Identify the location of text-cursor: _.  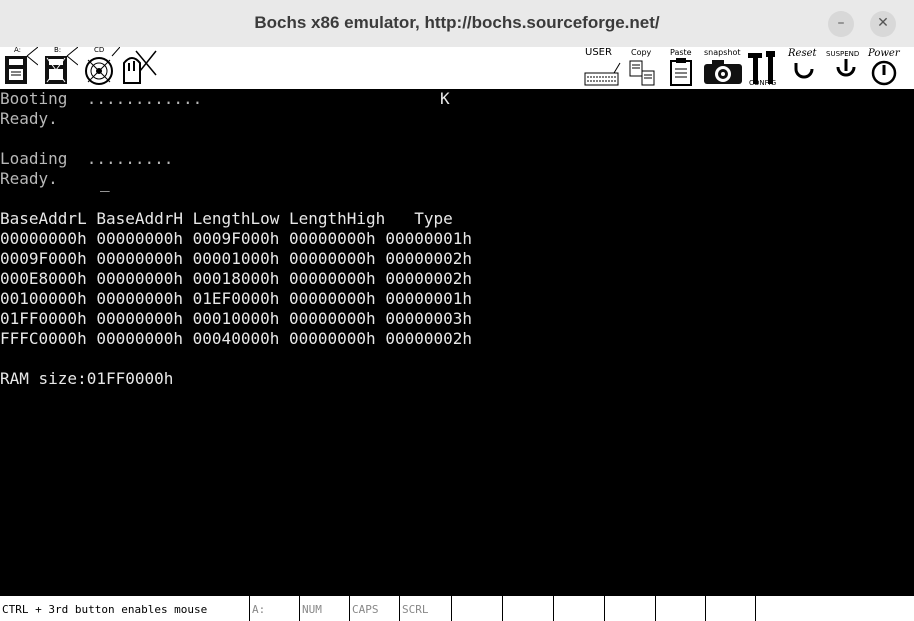
(105, 182).